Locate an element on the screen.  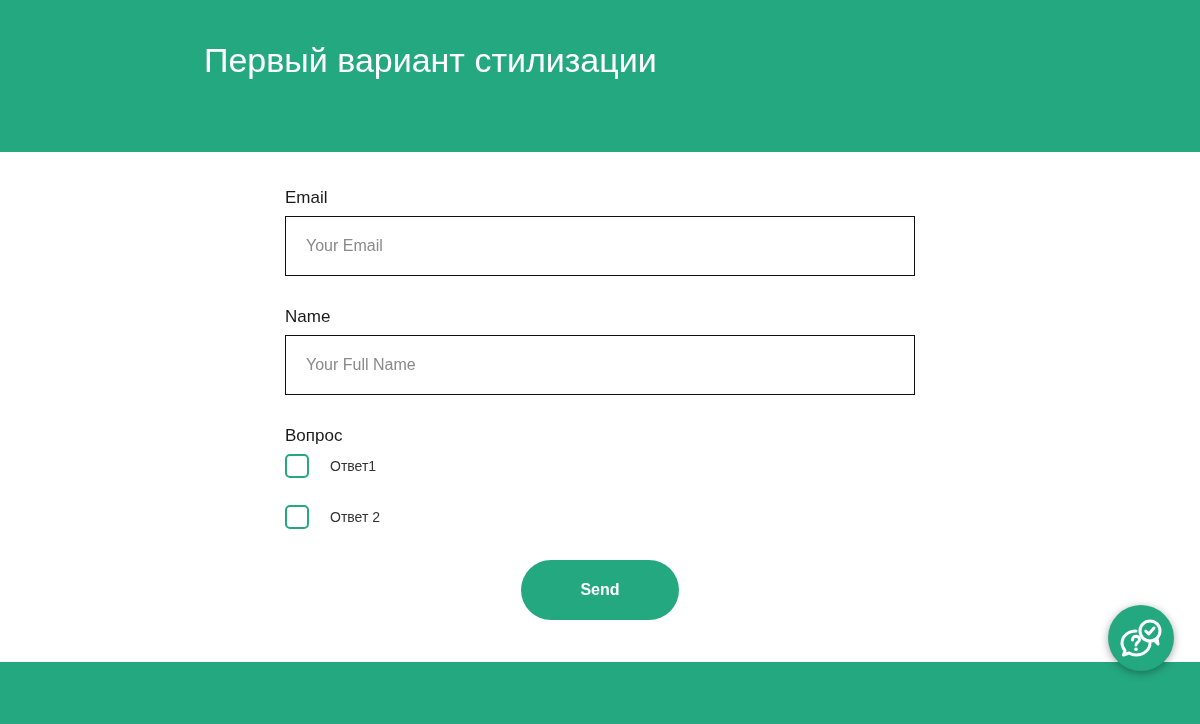
field-label: Name is located at coordinates (308, 317).